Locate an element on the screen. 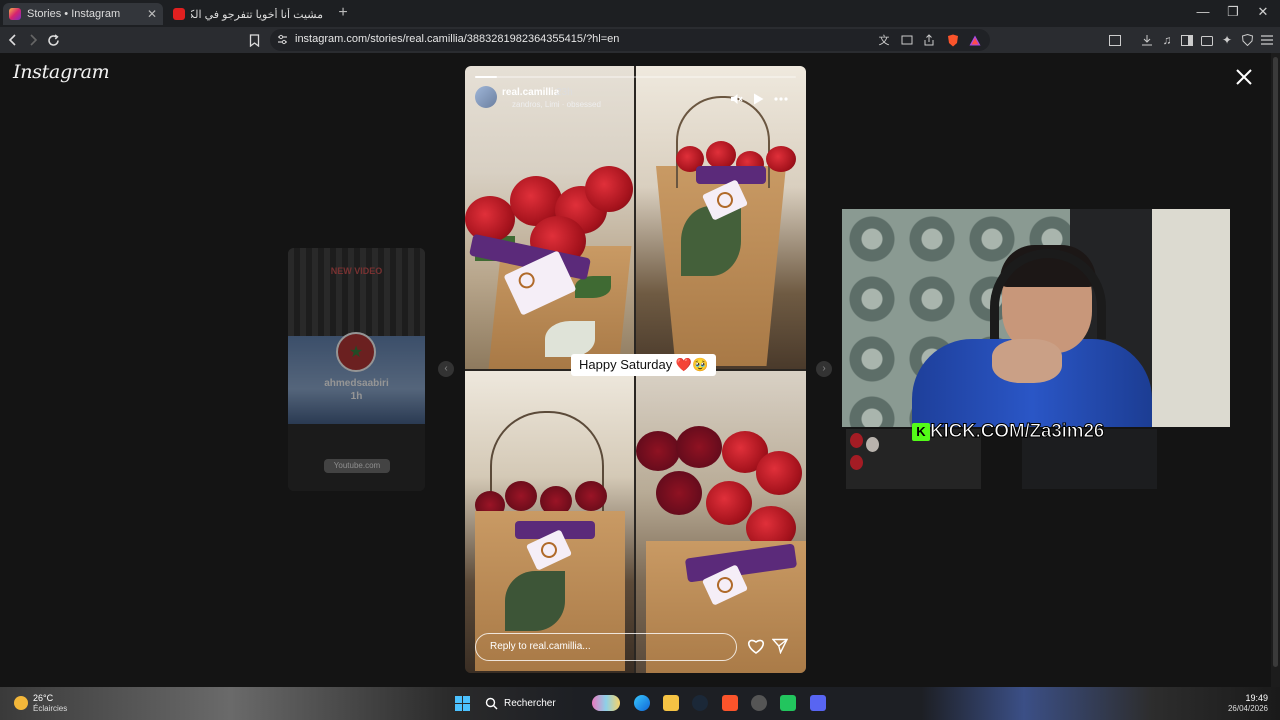 This screenshot has width=1280, height=720. tab-title: Stories • Instagram is located at coordinates (74, 14).